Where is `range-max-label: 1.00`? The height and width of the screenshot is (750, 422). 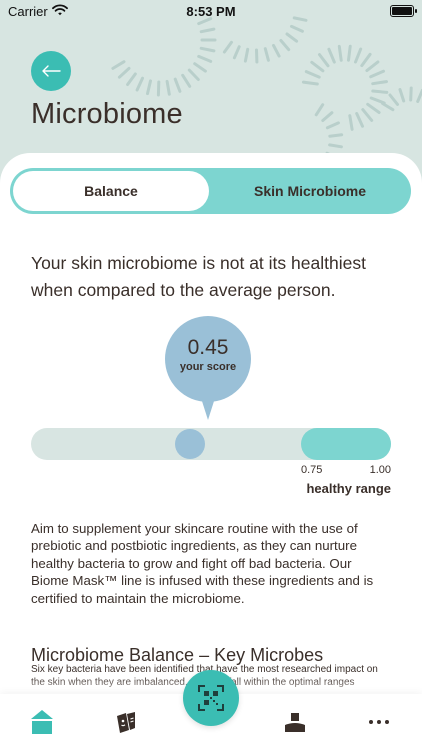
range-max-label: 1.00 is located at coordinates (380, 470).